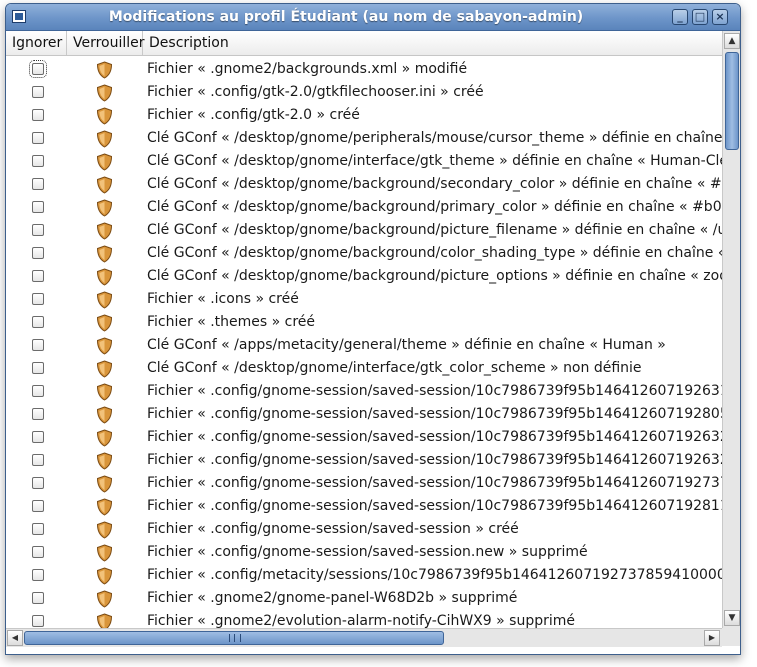 The height and width of the screenshot is (667, 757). Describe the element at coordinates (364, 322) in the screenshot. I see `list-row: Fichier « .themes » créé` at that location.